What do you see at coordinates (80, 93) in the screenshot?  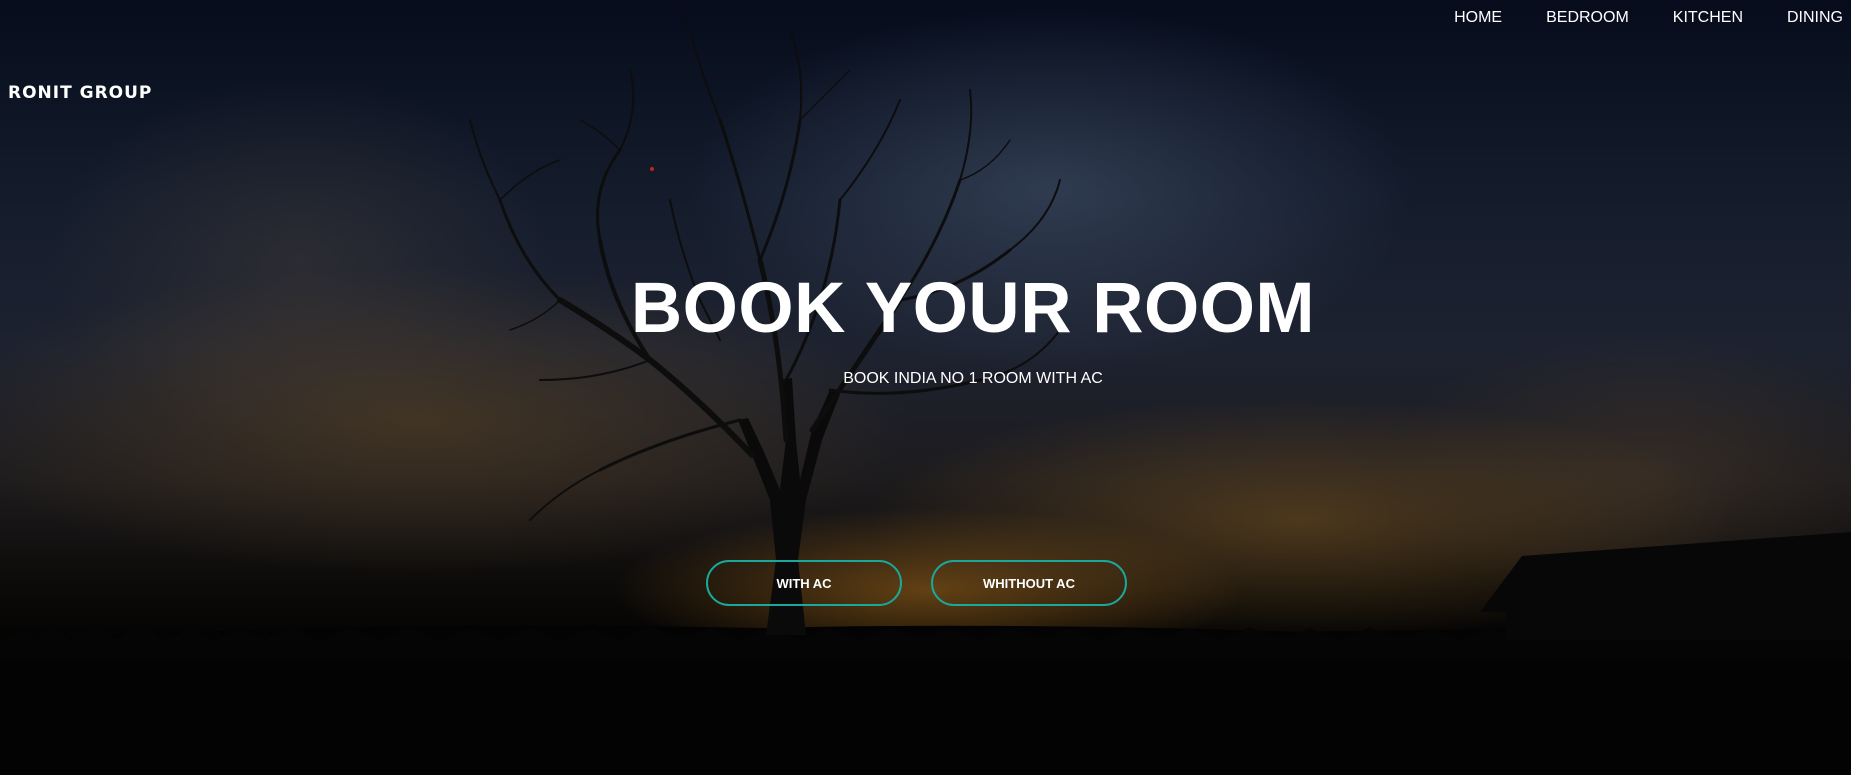 I see `brand-logo: RONIT GROUP` at bounding box center [80, 93].